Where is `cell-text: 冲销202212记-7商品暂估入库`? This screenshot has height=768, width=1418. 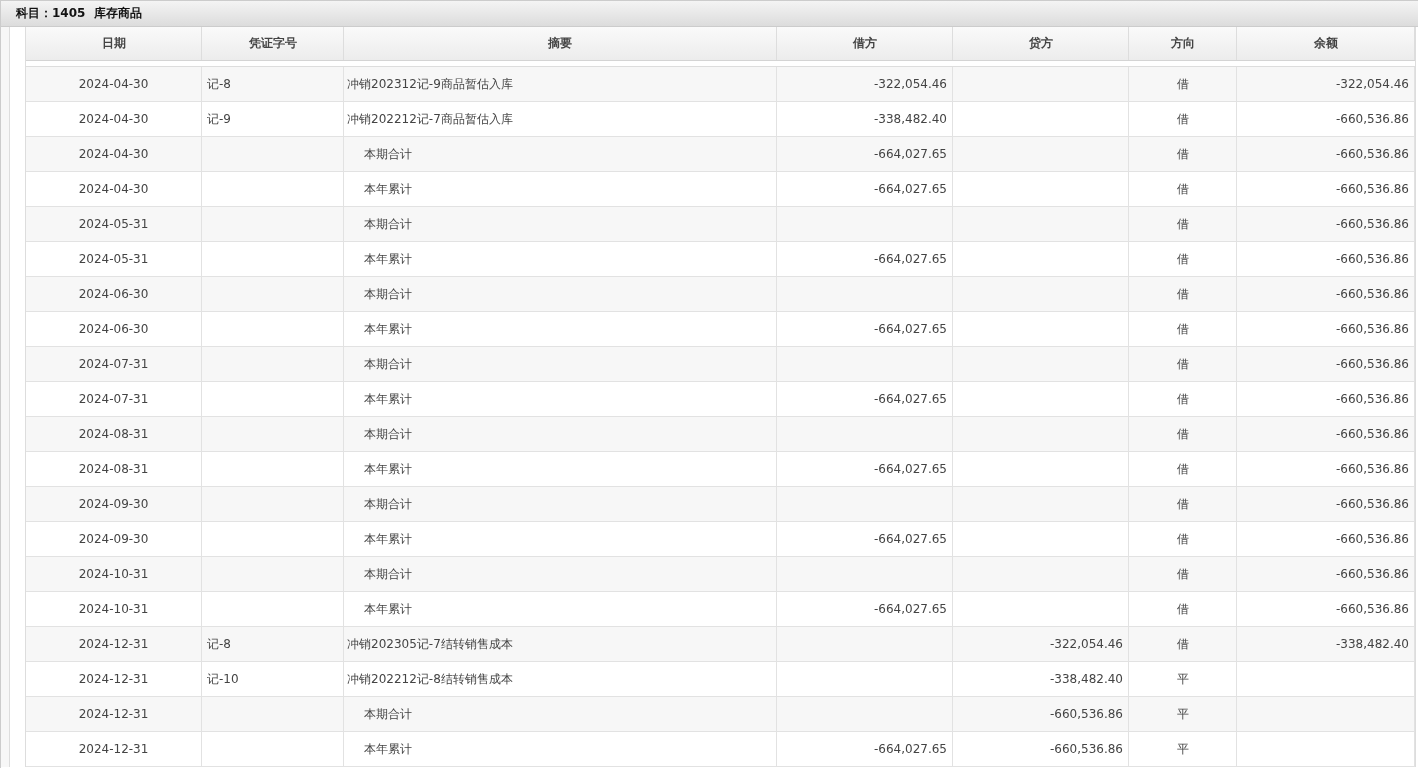
cell-text: 冲销202212记-7商品暂估入库 is located at coordinates (430, 119).